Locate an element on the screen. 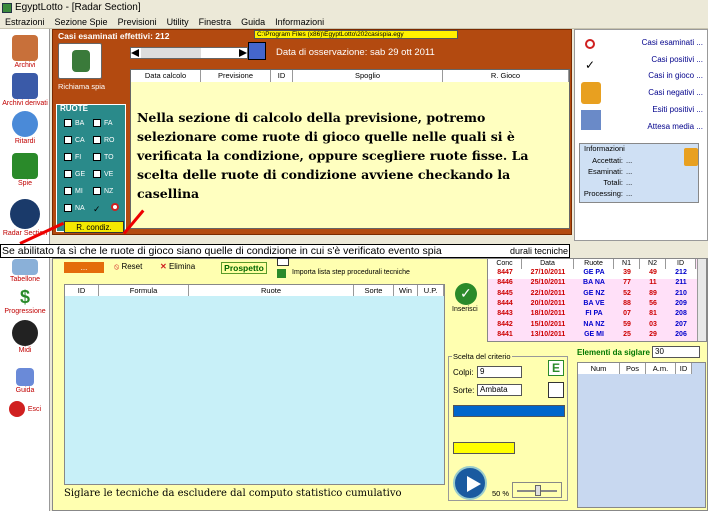 The image size is (708, 511). sidebar-item-spie: Spie is located at coordinates (25, 170).